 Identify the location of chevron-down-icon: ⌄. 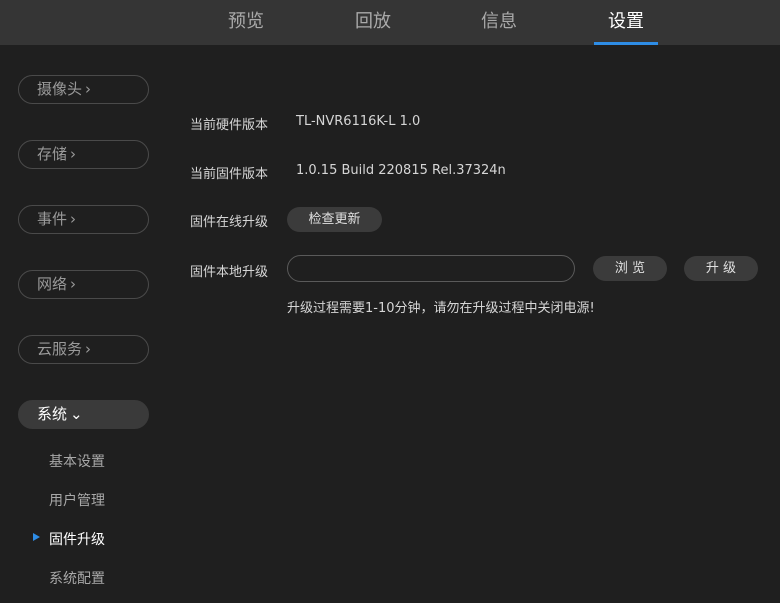
(76, 414).